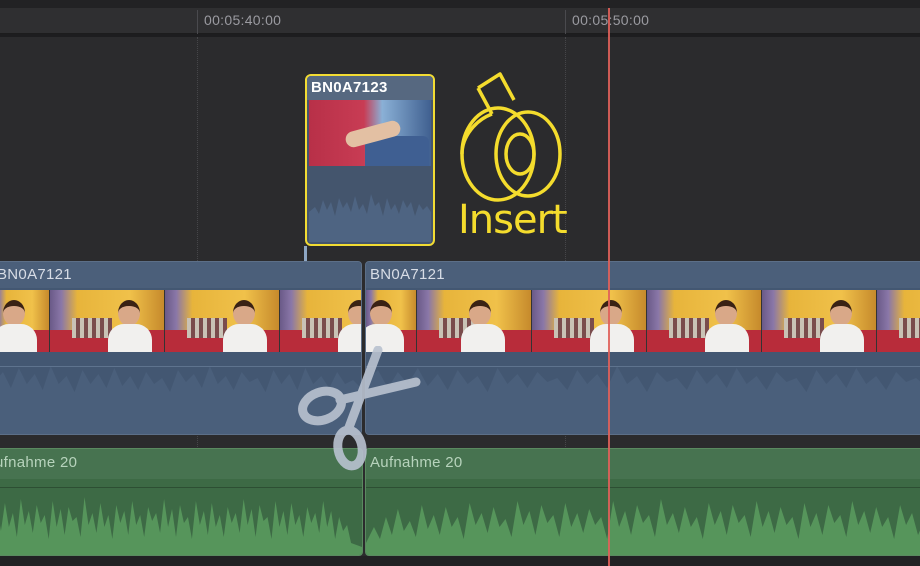  I want to click on tape-roll-icon, so click(511, 137).